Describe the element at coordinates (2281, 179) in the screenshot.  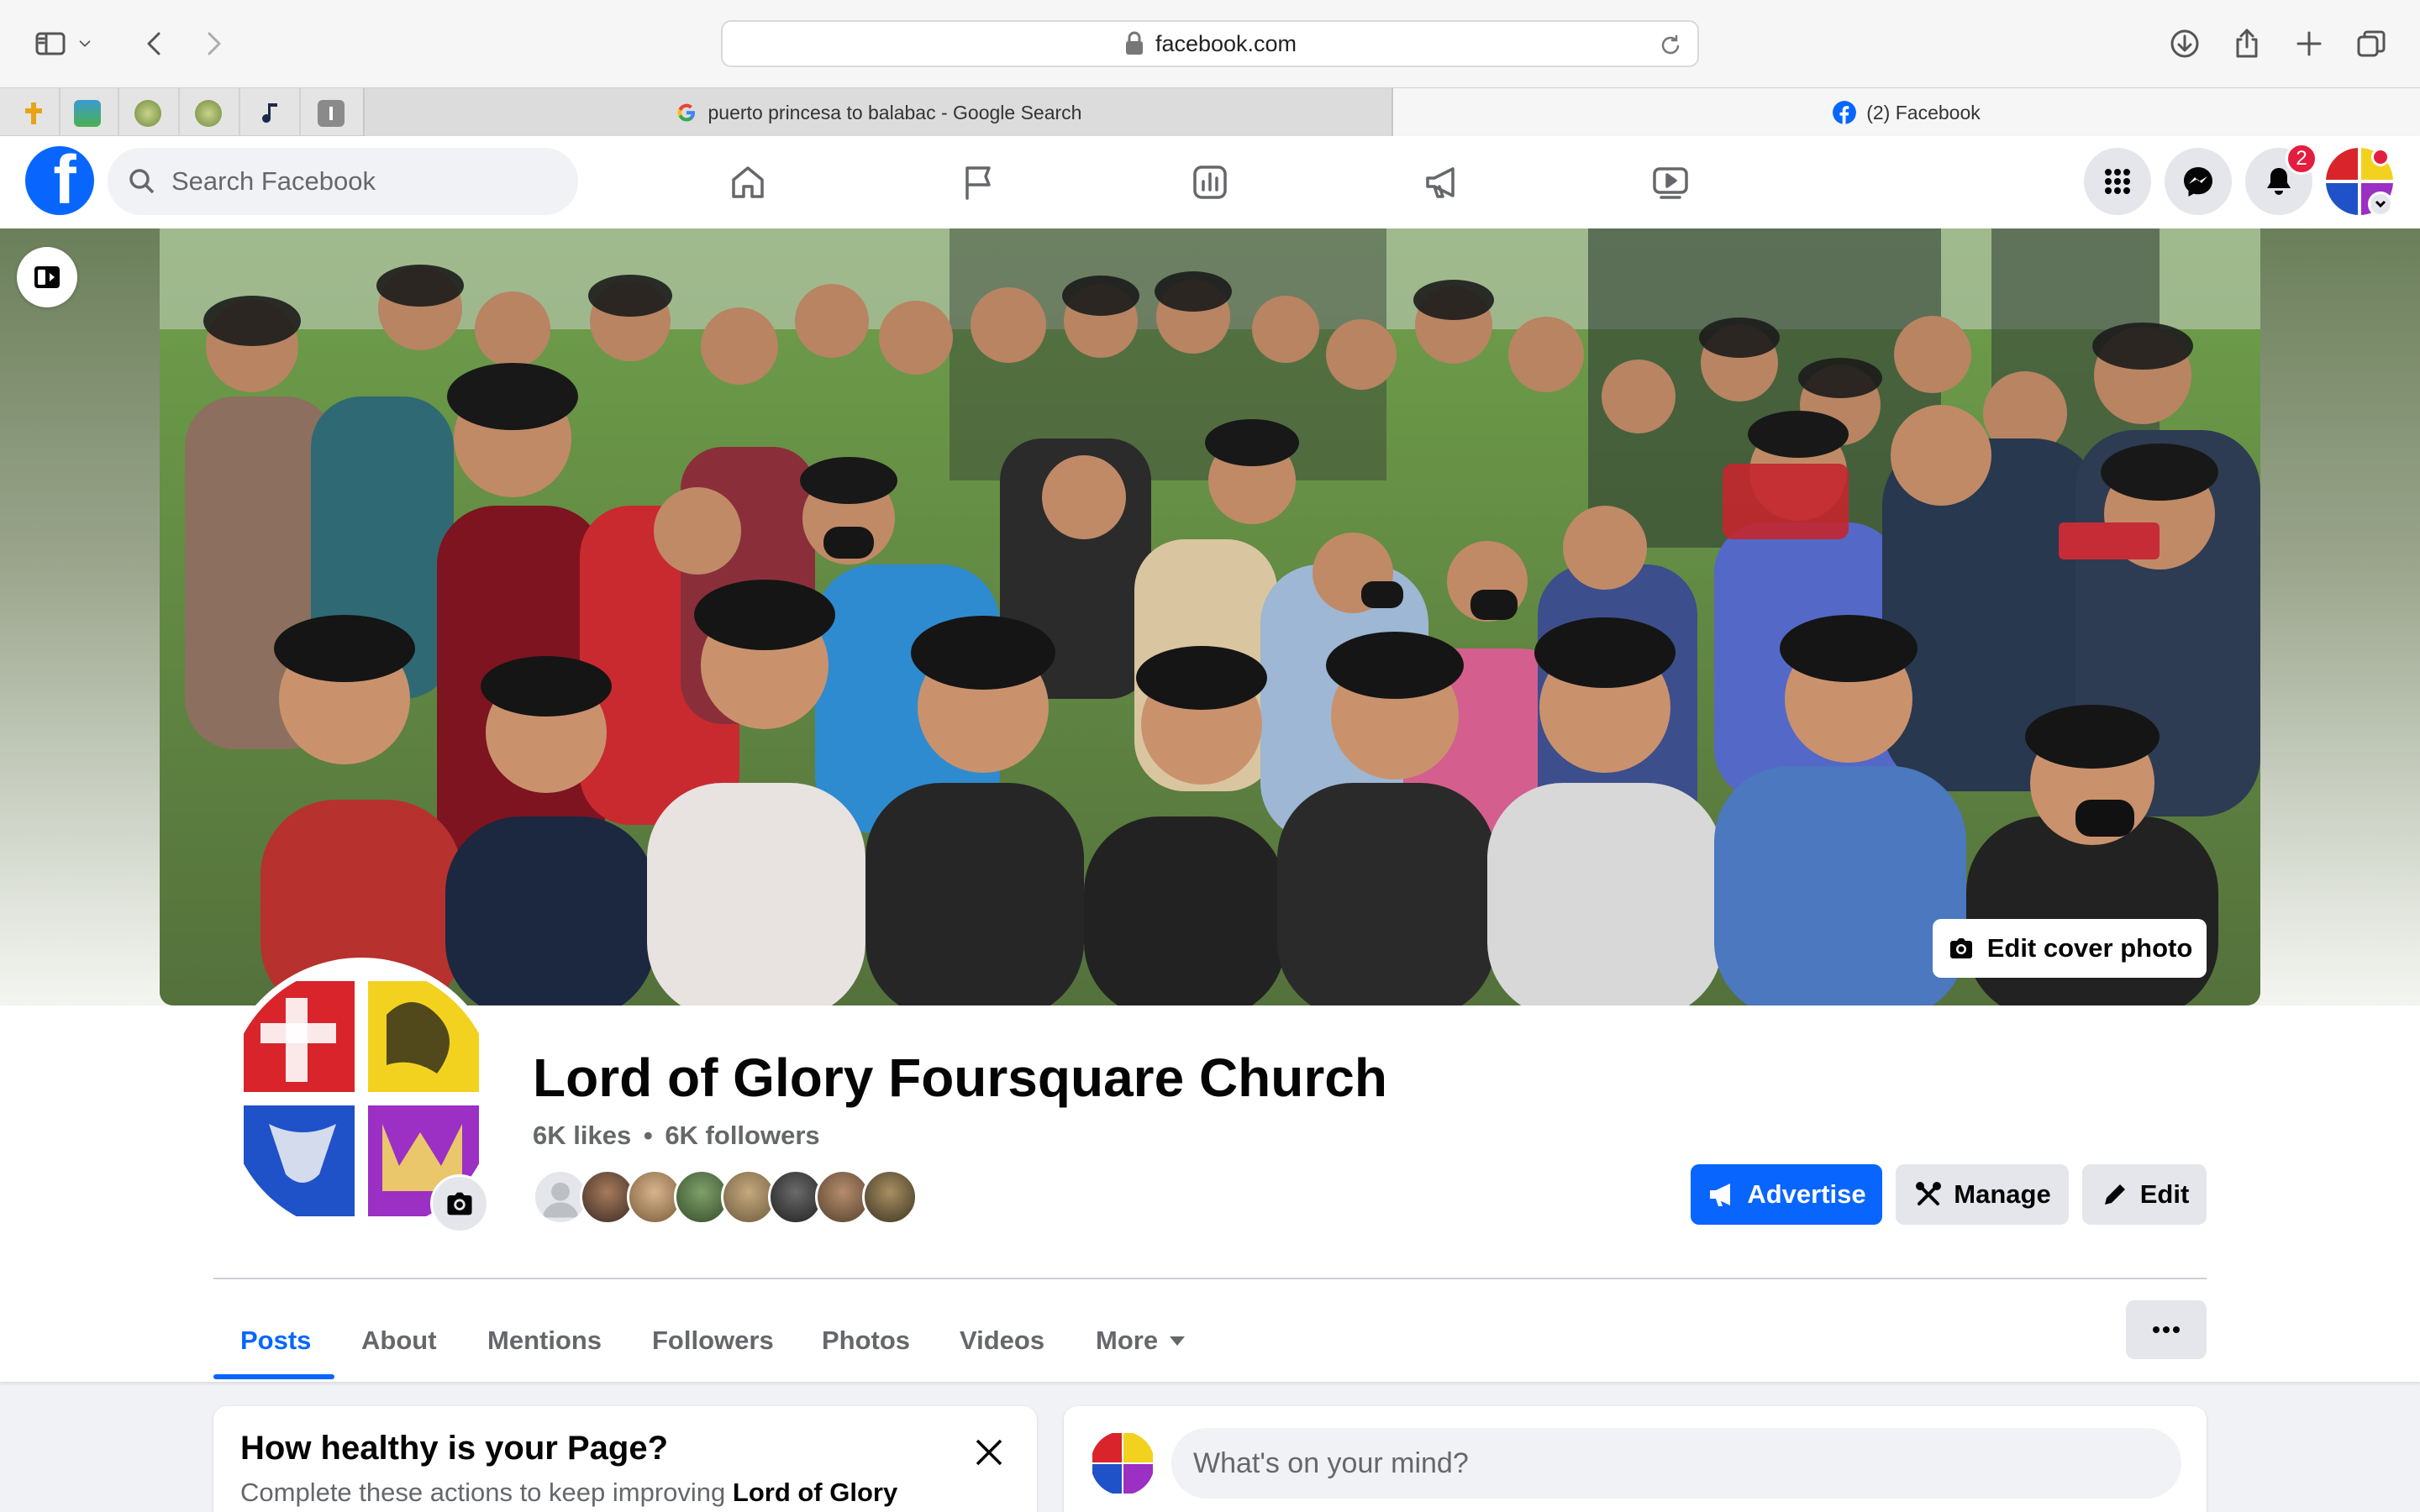
I see `notifications-bell-icon: 2` at that location.